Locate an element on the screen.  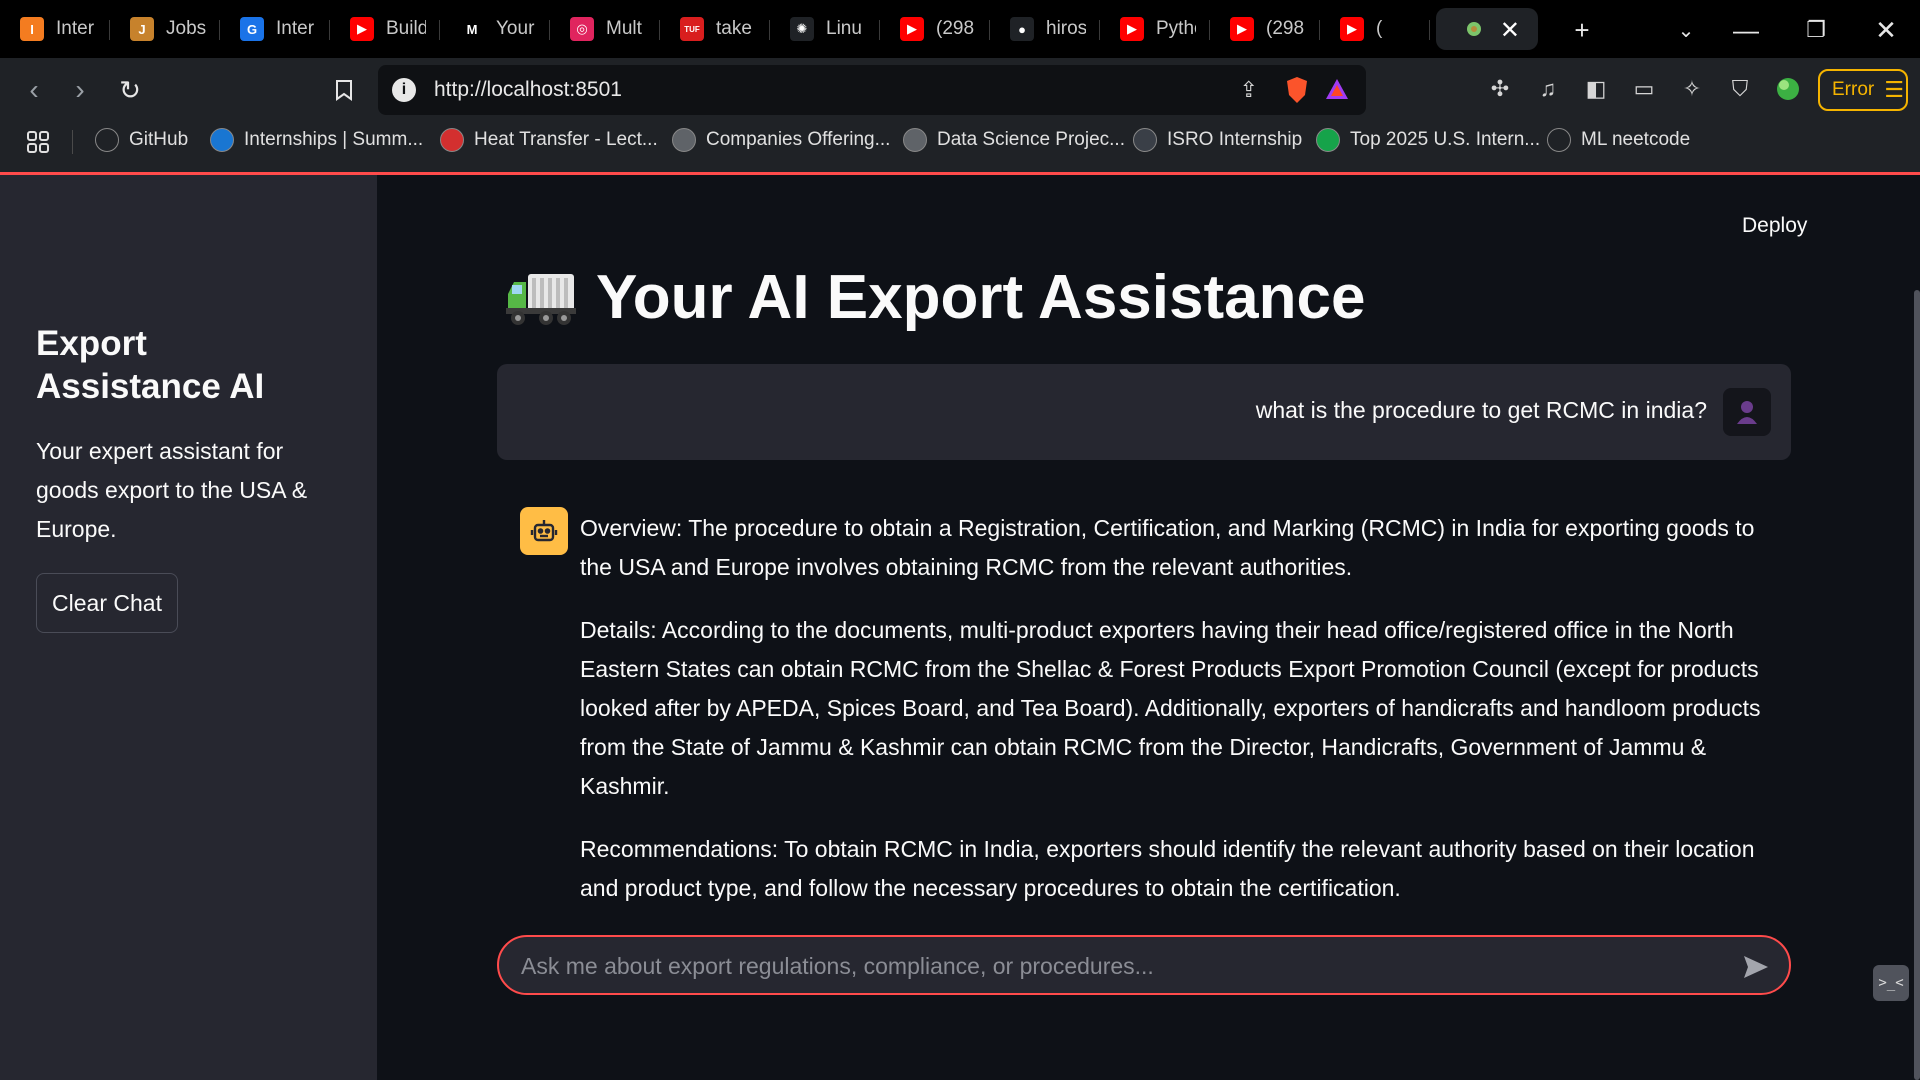
browser-tab: ▶ Build is located at coordinates (385, 29).